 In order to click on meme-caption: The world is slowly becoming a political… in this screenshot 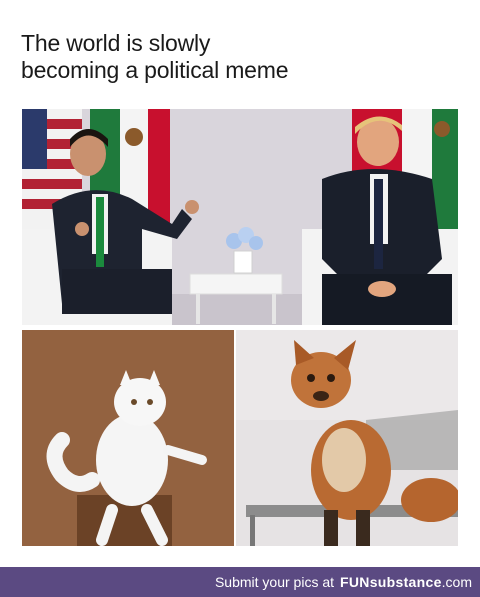, I will do `click(241, 57)`.